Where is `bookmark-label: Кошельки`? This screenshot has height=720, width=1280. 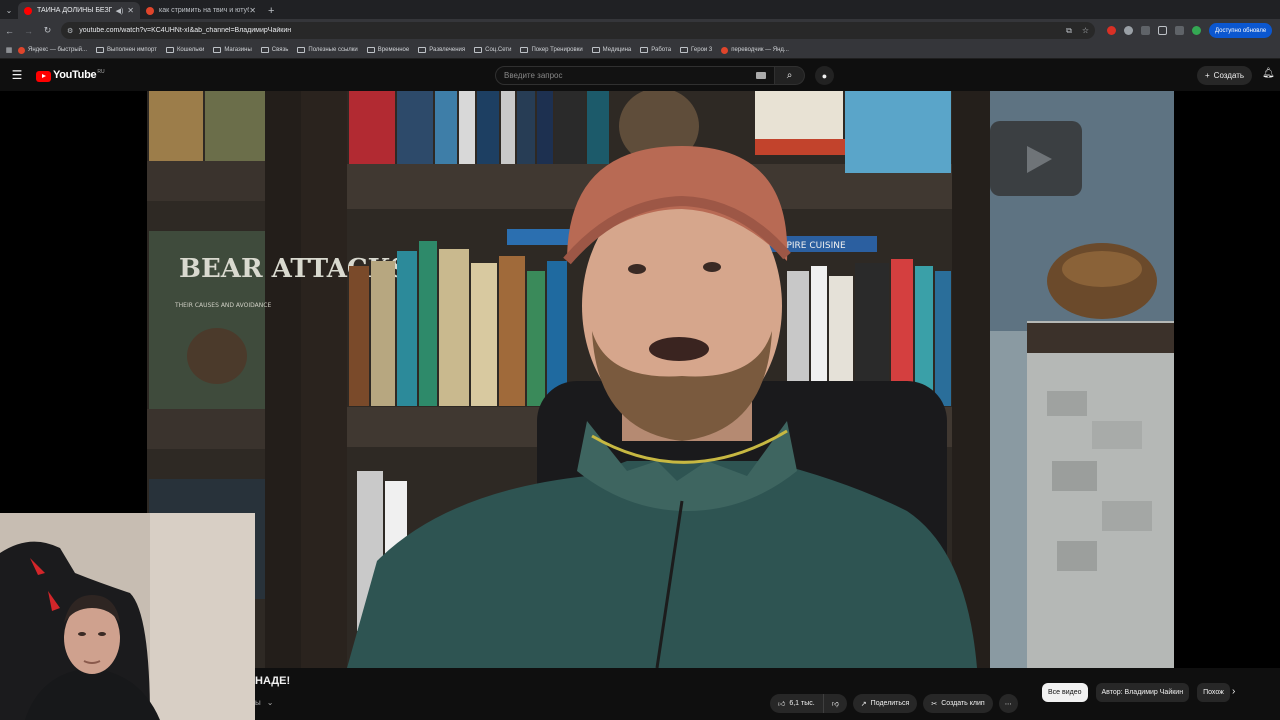 bookmark-label: Кошельки is located at coordinates (190, 50).